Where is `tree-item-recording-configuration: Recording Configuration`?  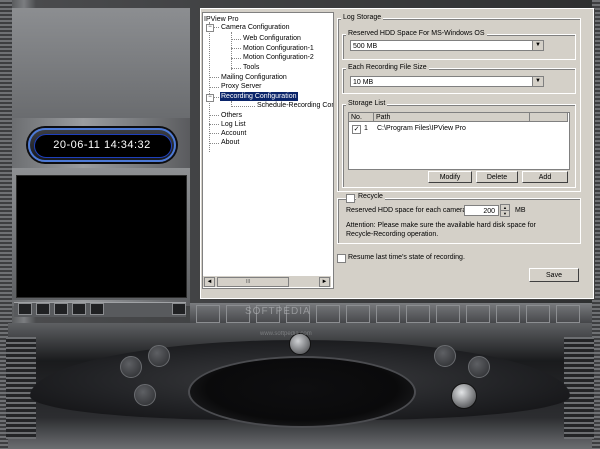
tree-item-recording-configuration: Recording Configuration is located at coordinates (259, 96).